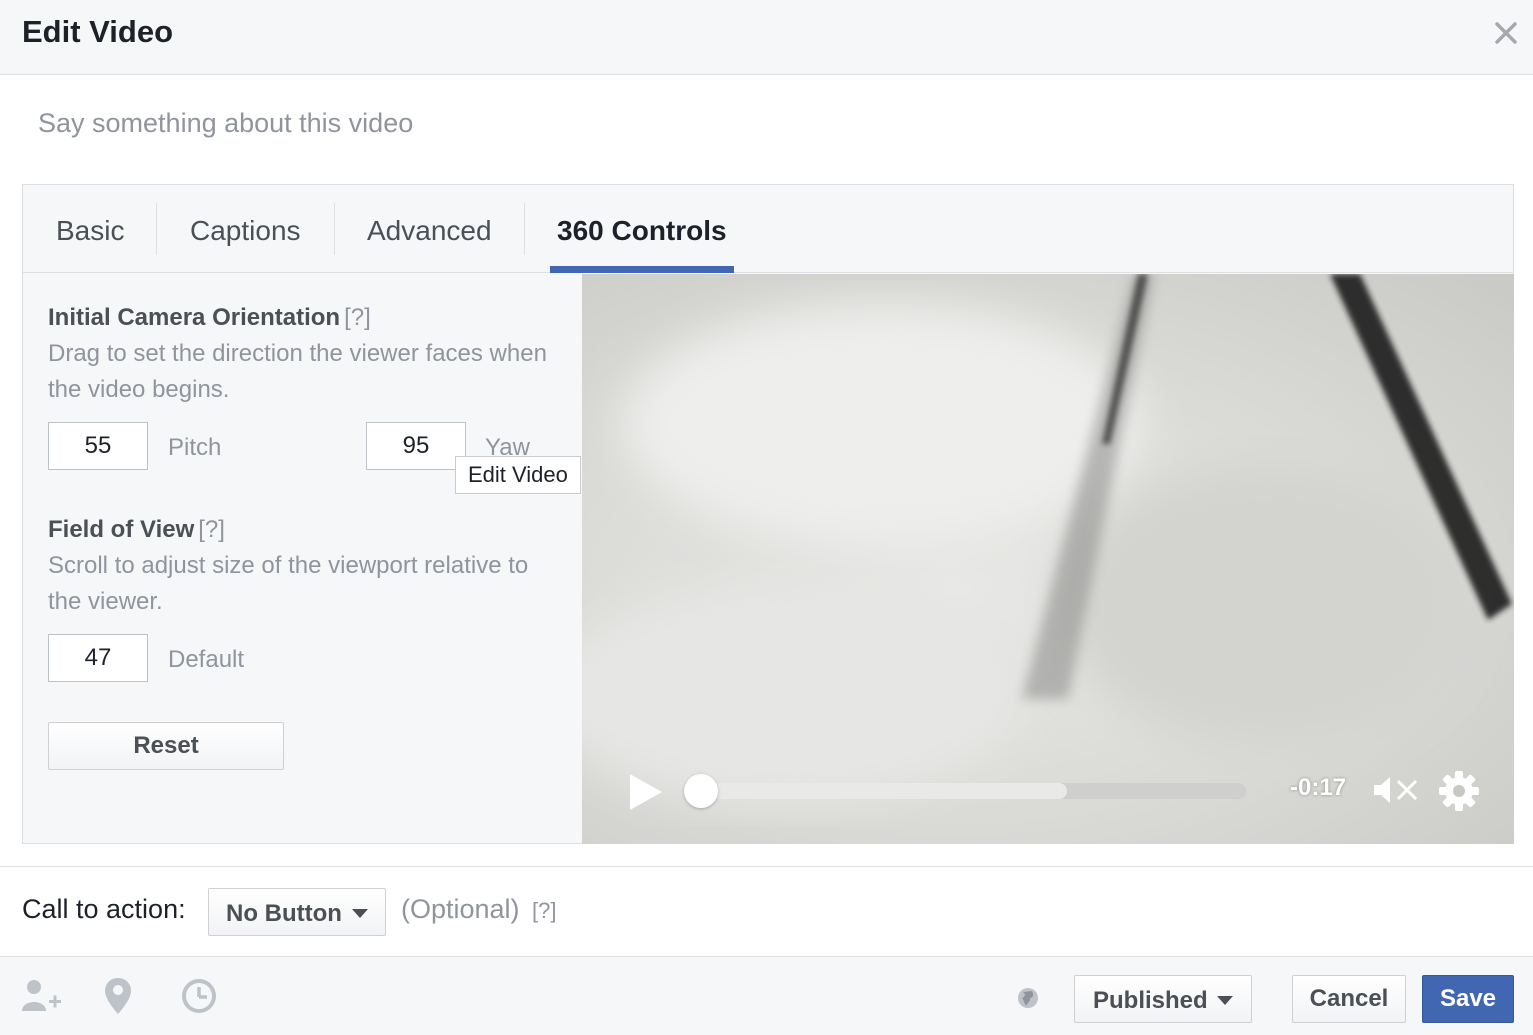  Describe the element at coordinates (1396, 790) in the screenshot. I see `mute-icon` at that location.